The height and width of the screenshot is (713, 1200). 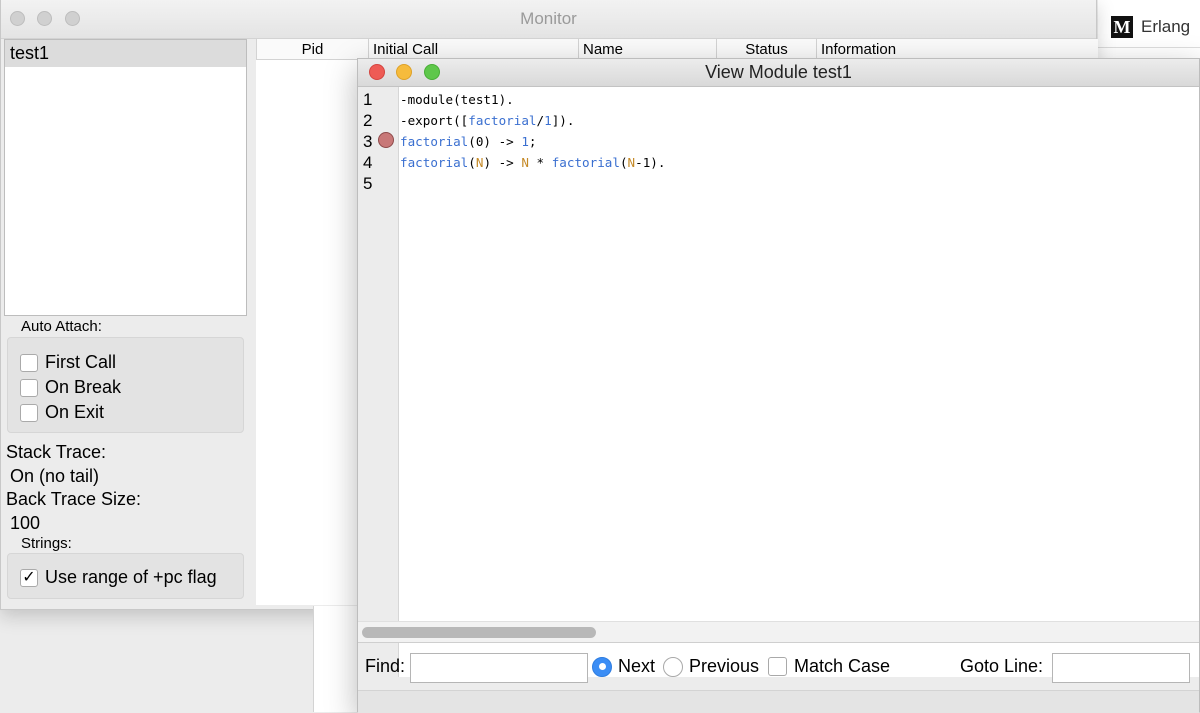 I want to click on previous-radio, so click(x=673, y=666).